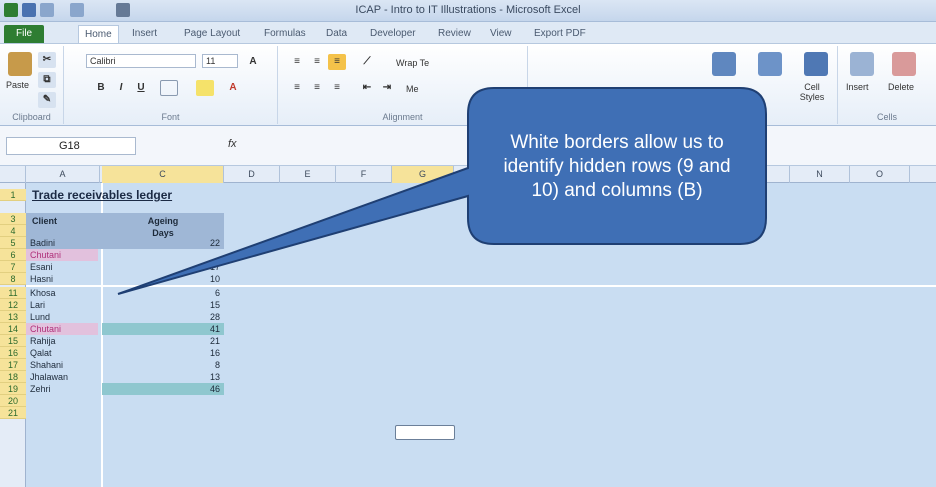  Describe the element at coordinates (47, 100) in the screenshot. I see `format-painter-icon: ✎` at that location.